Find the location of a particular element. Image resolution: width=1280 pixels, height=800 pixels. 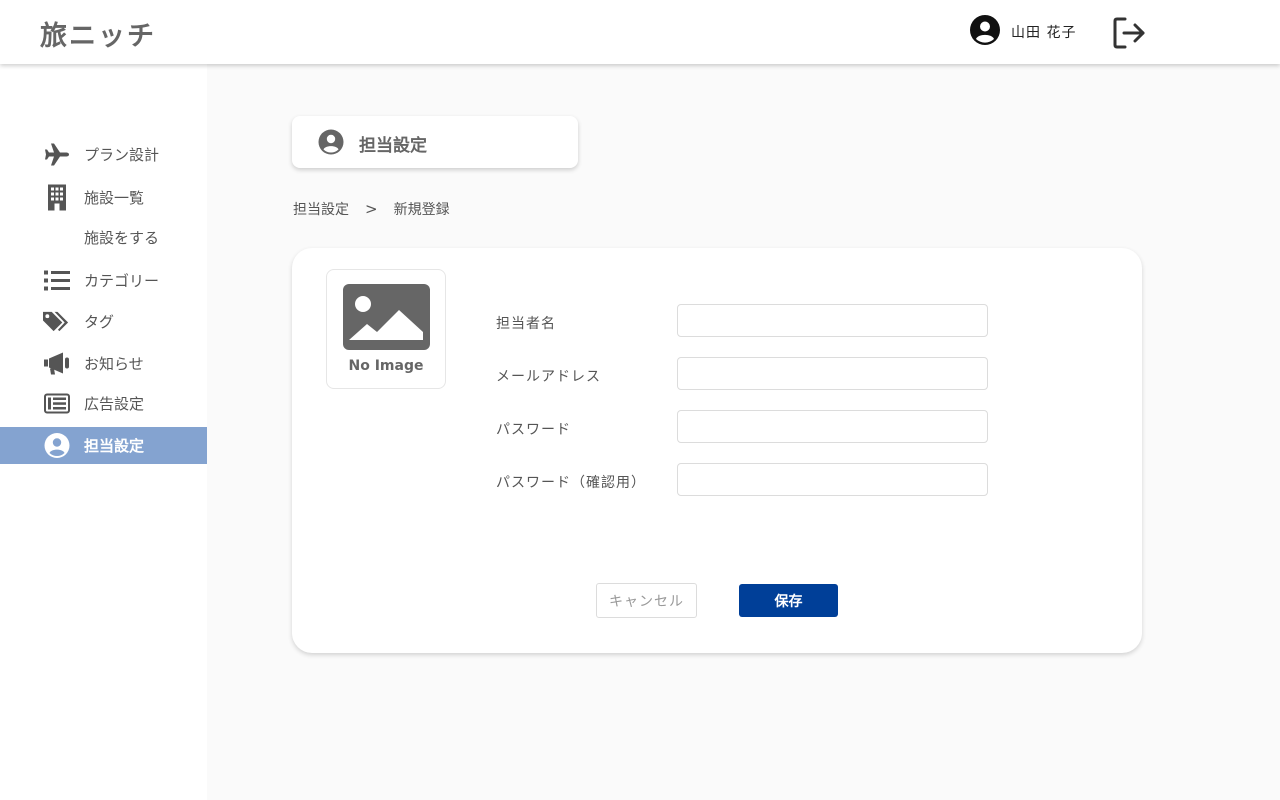

email-input is located at coordinates (832, 373).